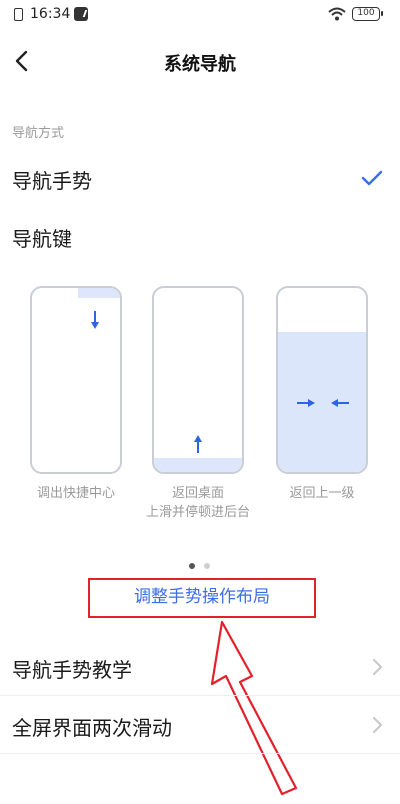  I want to click on phone-illustration-quick-center, so click(76, 380).